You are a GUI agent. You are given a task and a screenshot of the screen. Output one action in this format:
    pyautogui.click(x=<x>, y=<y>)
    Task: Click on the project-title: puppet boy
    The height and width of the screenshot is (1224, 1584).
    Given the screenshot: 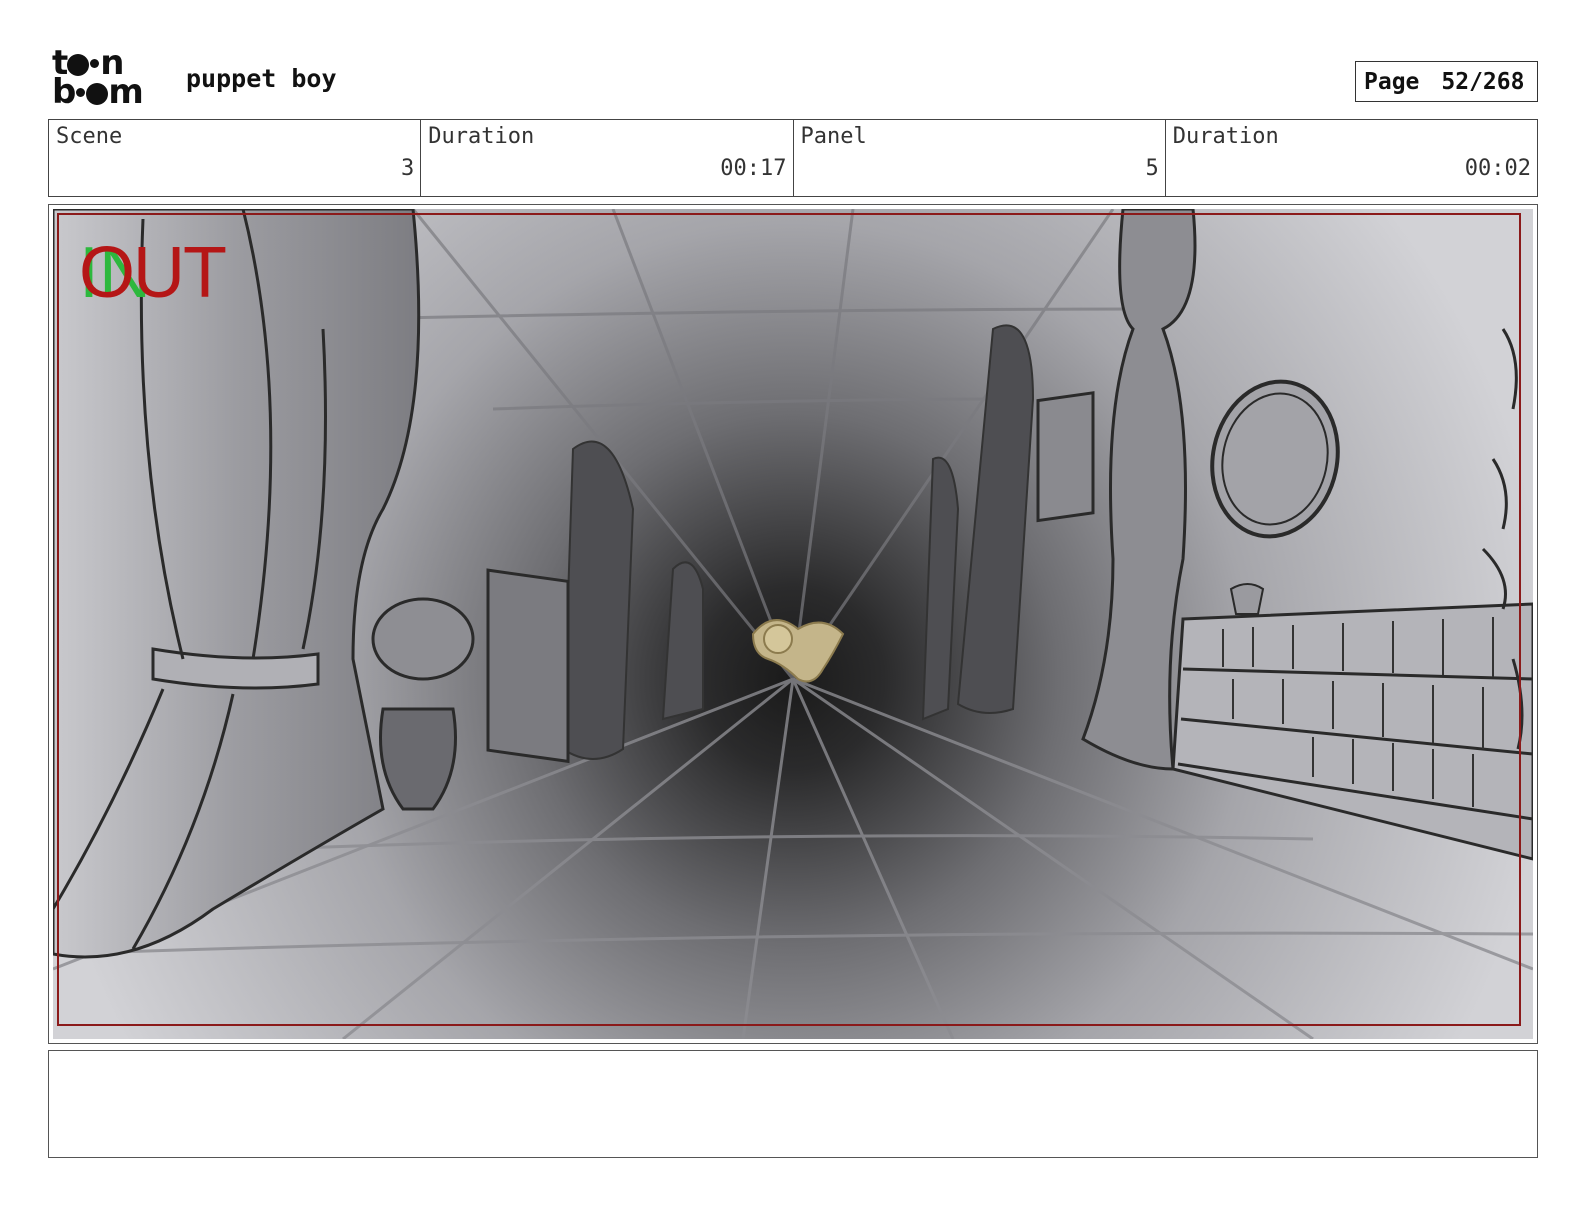 What is the action you would take?
    pyautogui.click(x=261, y=78)
    